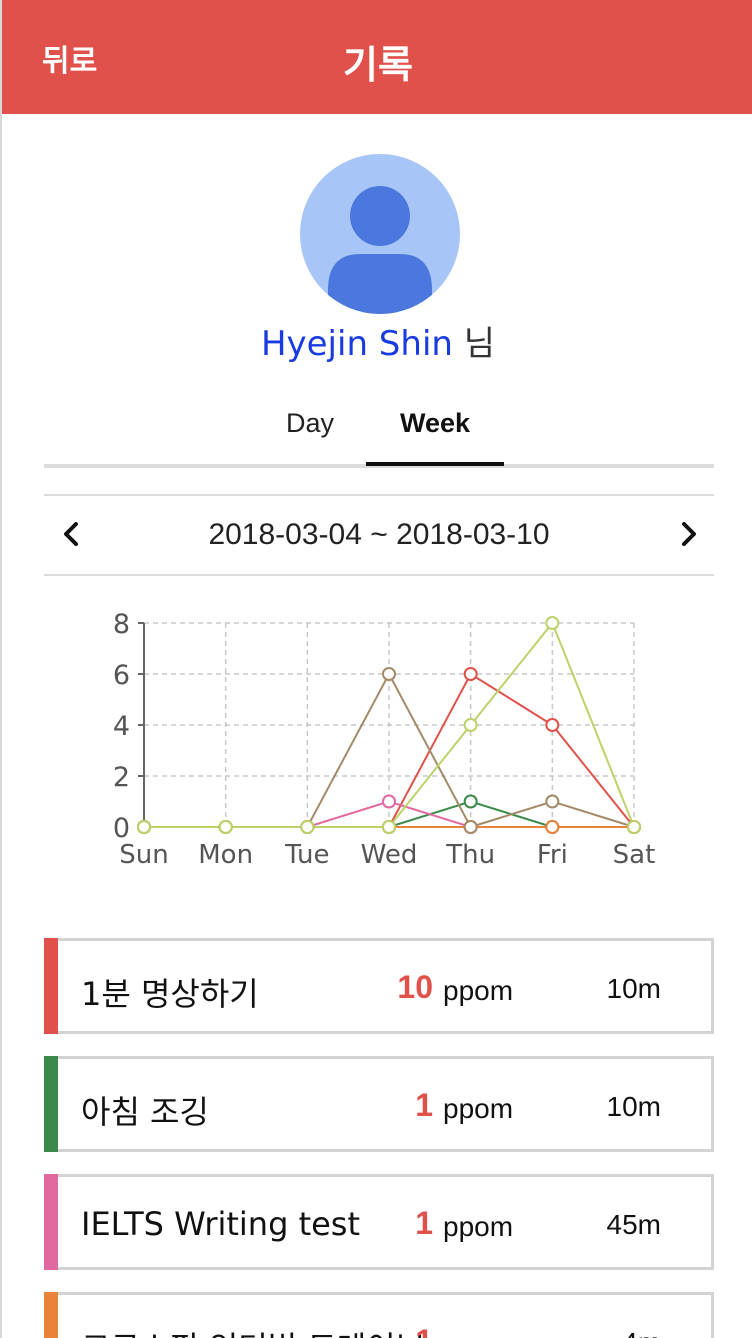 This screenshot has width=752, height=1338. I want to click on record-name: IELTS Writing test, so click(221, 1224).